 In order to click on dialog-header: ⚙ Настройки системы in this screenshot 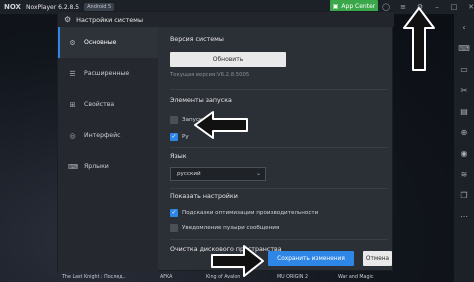, I will do `click(226, 19)`.